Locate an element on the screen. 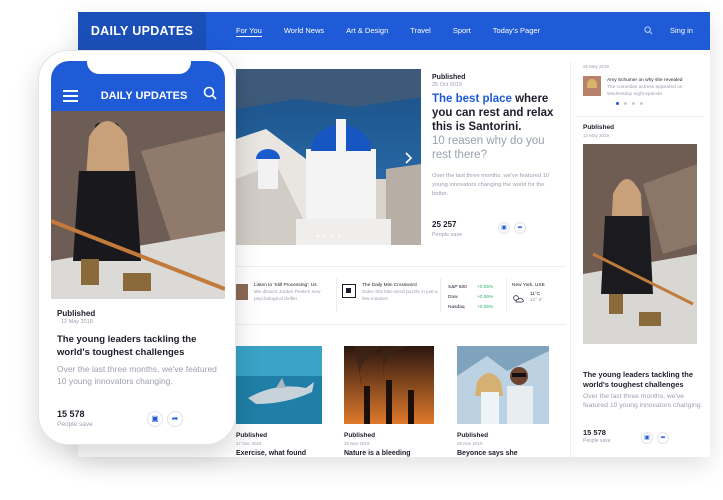  cloud-sun-icon is located at coordinates (518, 298).